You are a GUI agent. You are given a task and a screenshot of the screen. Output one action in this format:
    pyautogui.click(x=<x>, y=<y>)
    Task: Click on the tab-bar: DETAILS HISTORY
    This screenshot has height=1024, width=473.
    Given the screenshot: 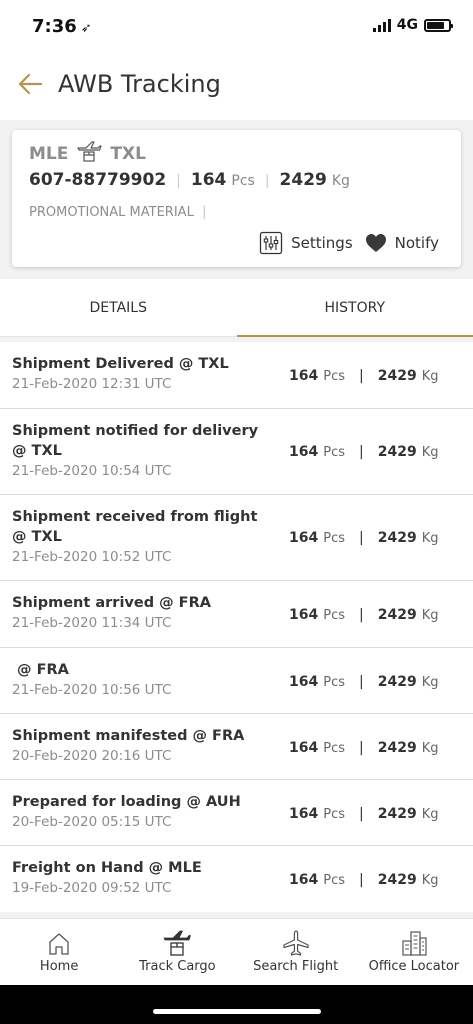 What is the action you would take?
    pyautogui.click(x=236, y=308)
    